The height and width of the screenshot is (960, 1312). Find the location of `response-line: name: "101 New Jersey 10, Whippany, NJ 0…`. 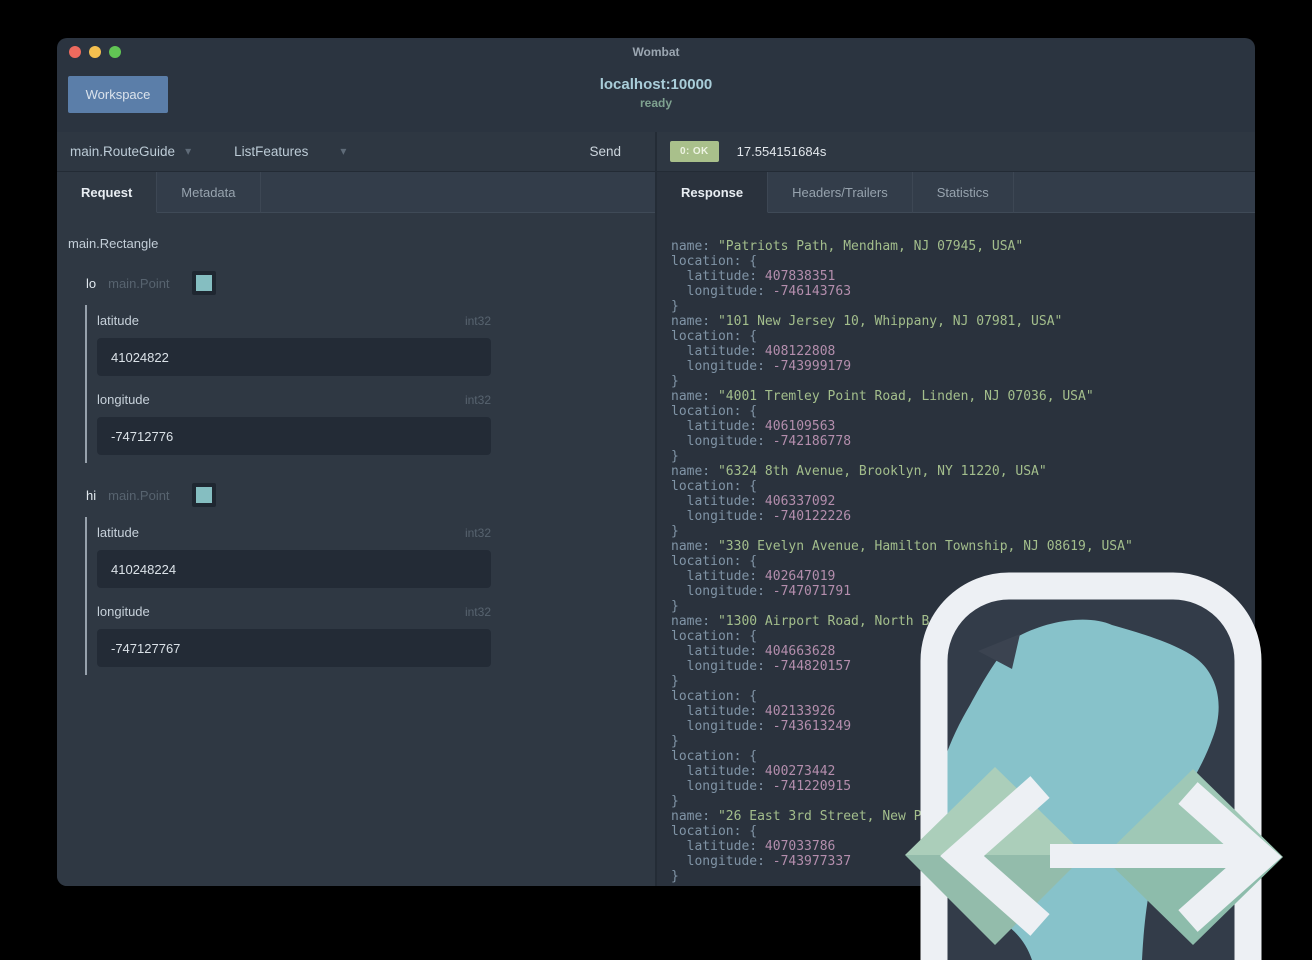

response-line: name: "101 New Jersey 10, Whippany, NJ 0… is located at coordinates (867, 321).